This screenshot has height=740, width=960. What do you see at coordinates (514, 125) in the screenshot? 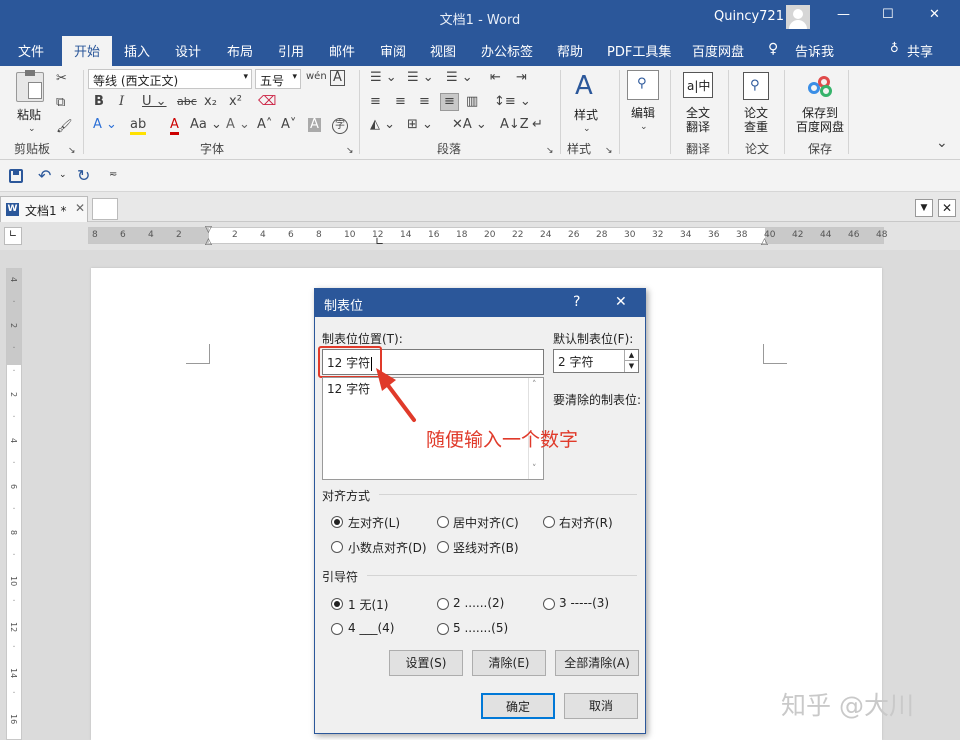
I see `sort-icon: A↓Z` at bounding box center [514, 125].